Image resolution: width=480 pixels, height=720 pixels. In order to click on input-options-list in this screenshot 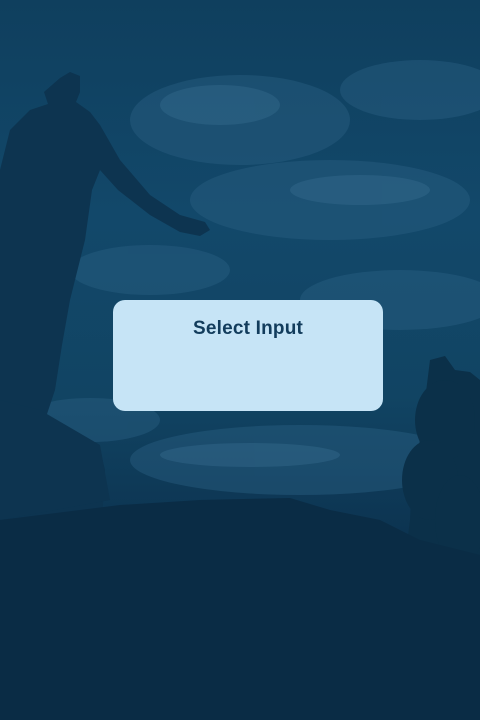, I will do `click(248, 374)`.